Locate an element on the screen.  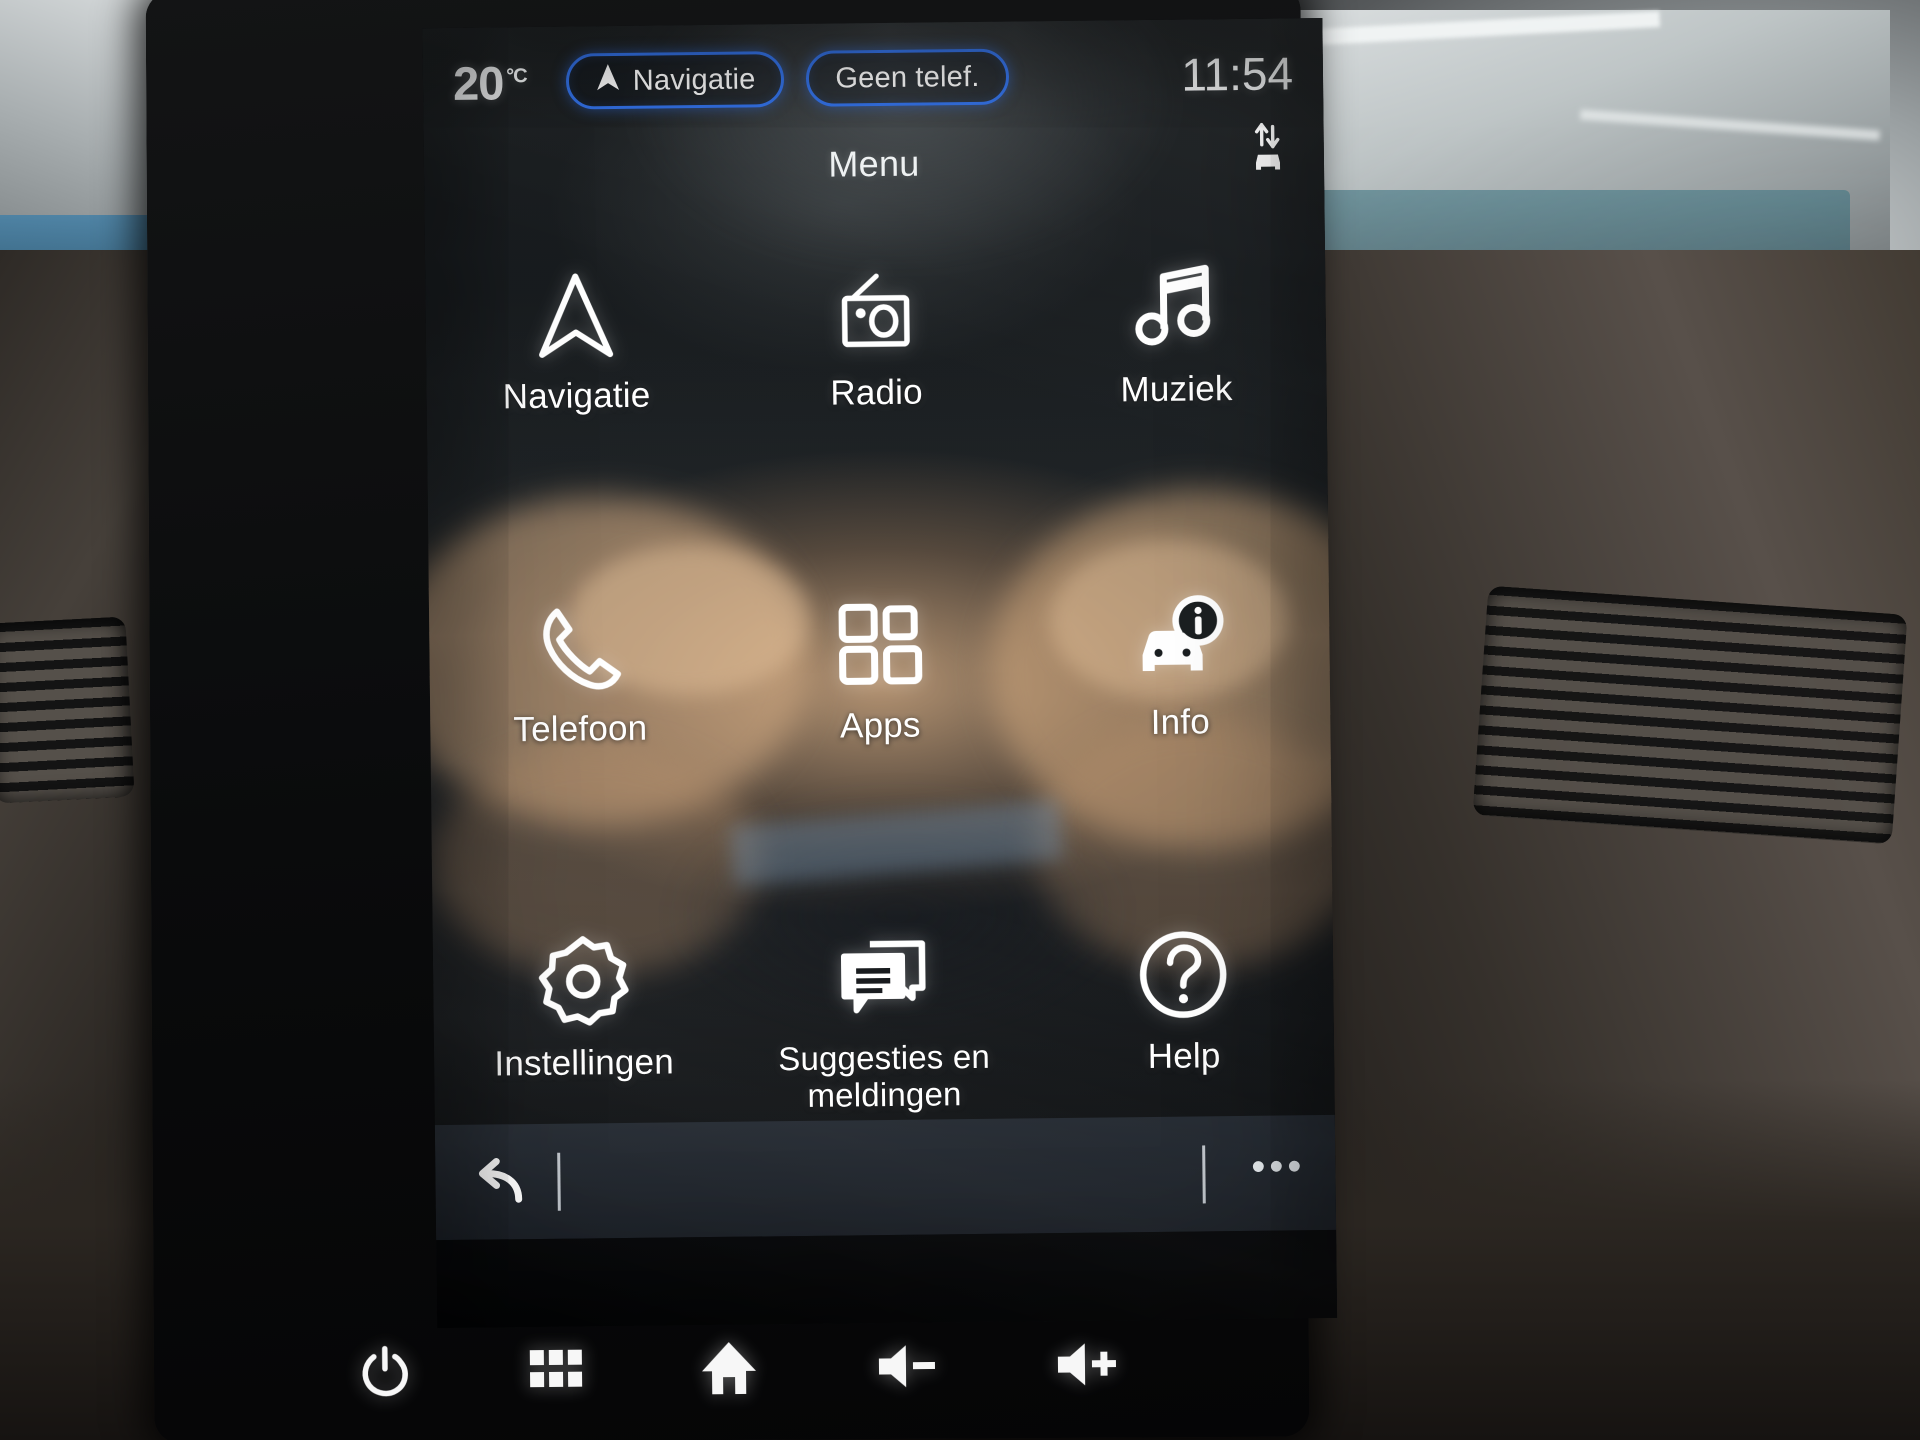
status-bar: 20 °C Navigatie Geen telef. 11:54 is located at coordinates (872, 78).